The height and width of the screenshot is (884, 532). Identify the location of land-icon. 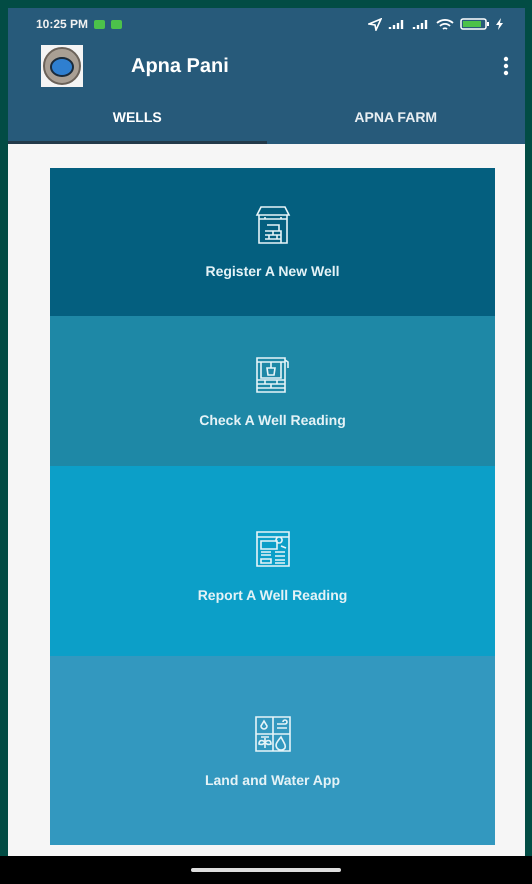
(272, 734).